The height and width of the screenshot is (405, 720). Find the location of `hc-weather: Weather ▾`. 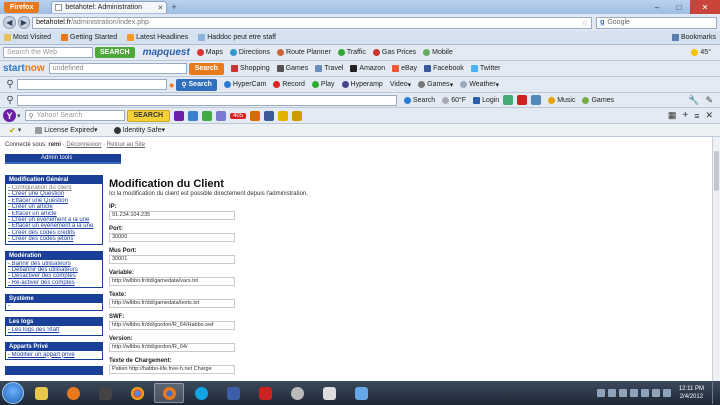

hc-weather: Weather ▾ is located at coordinates (479, 85).